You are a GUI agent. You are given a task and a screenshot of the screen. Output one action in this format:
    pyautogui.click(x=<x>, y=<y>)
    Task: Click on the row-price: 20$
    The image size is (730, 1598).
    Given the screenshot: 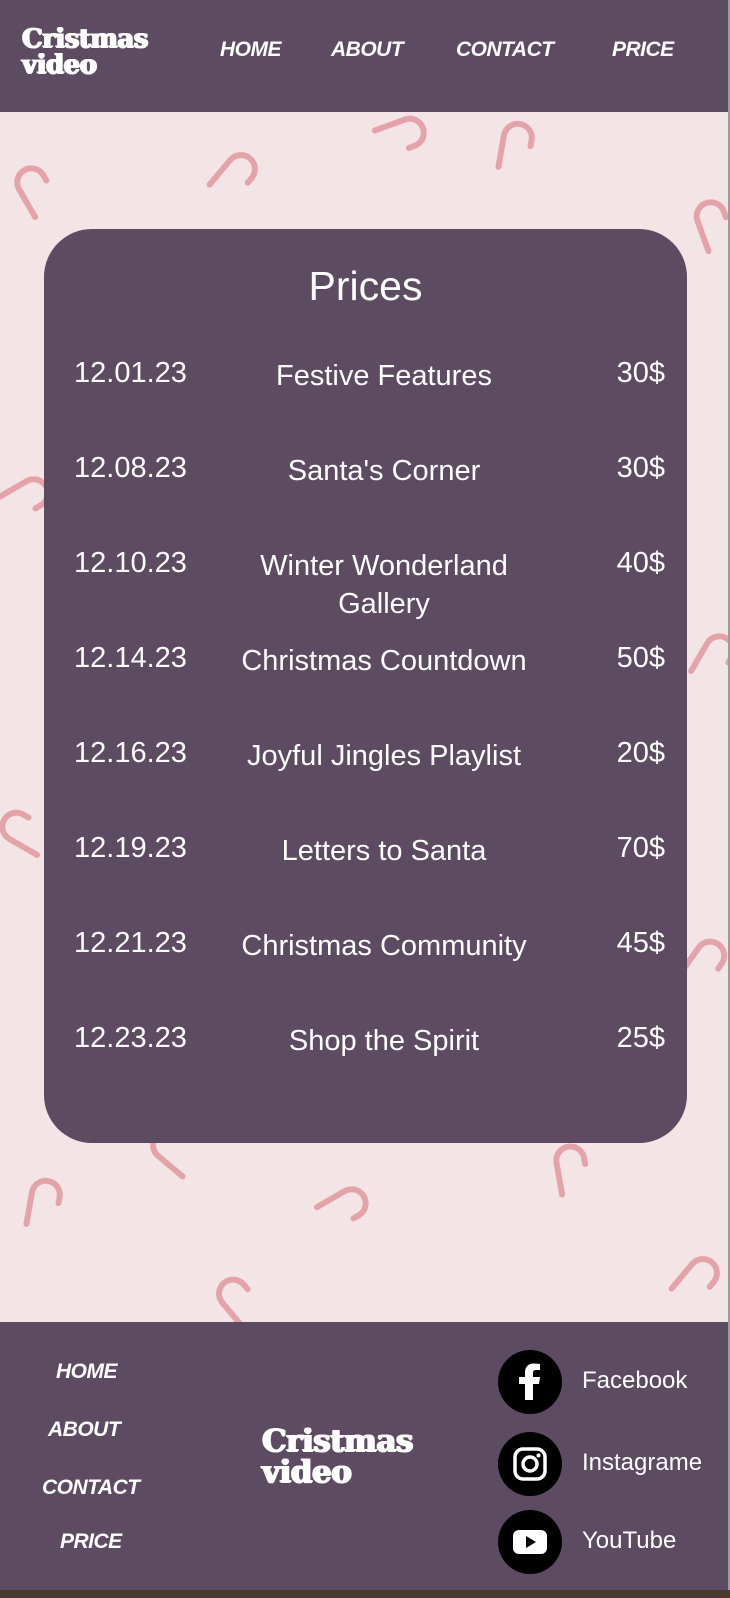 What is the action you would take?
    pyautogui.click(x=640, y=753)
    